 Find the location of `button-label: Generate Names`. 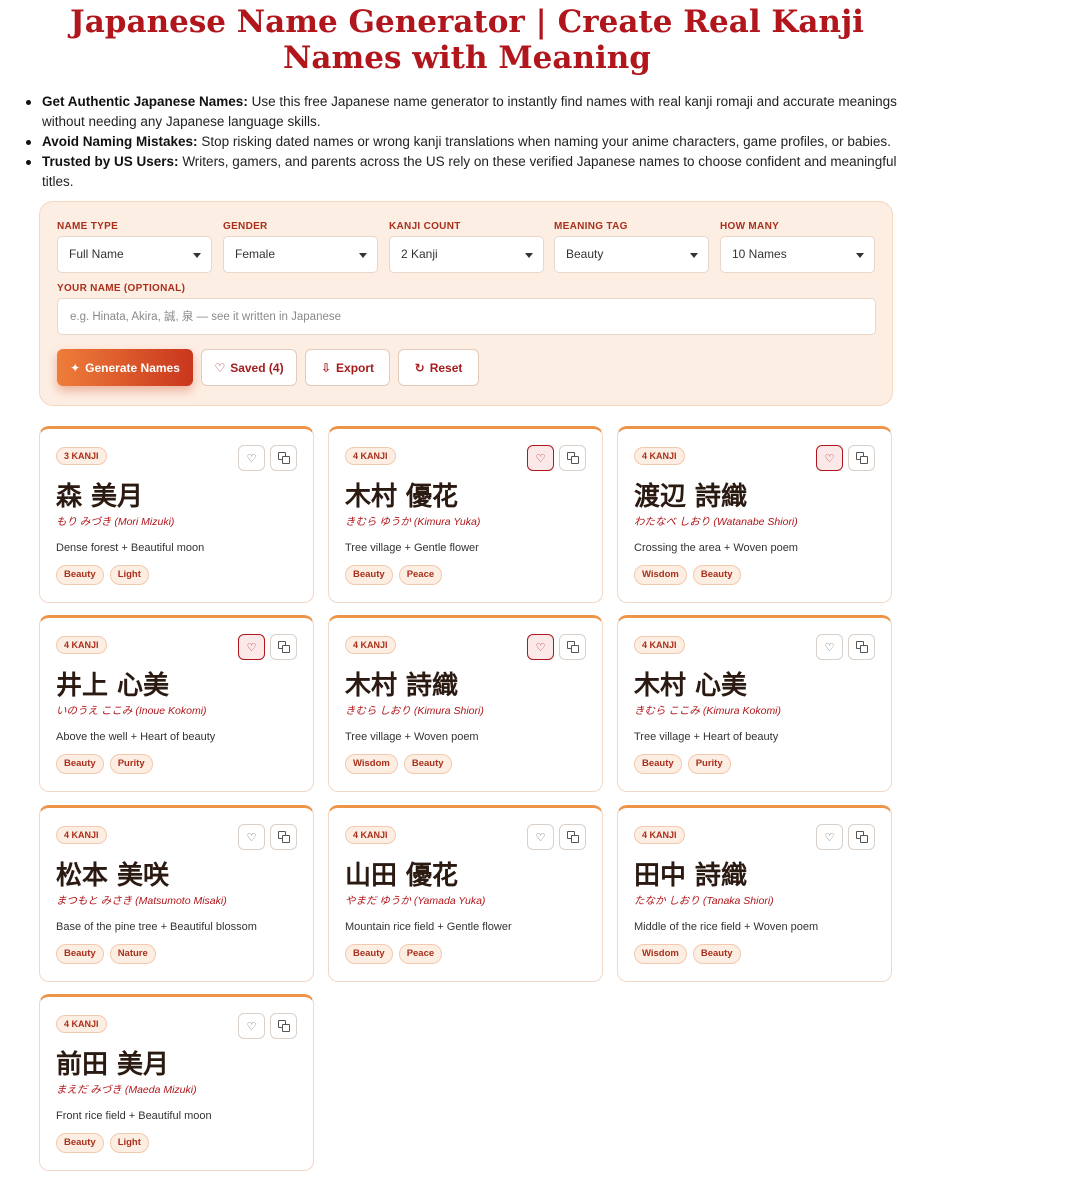

button-label: Generate Names is located at coordinates (132, 367).